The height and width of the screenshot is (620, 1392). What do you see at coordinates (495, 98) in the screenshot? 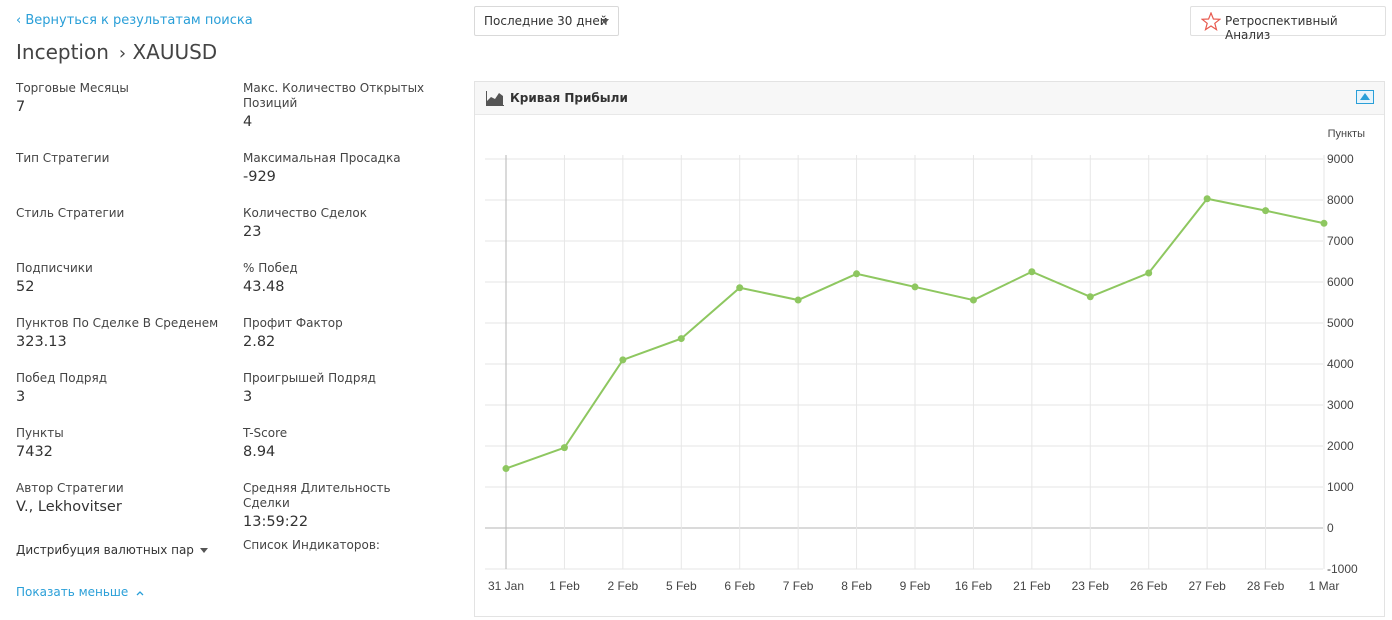
I see `area-chart-icon` at bounding box center [495, 98].